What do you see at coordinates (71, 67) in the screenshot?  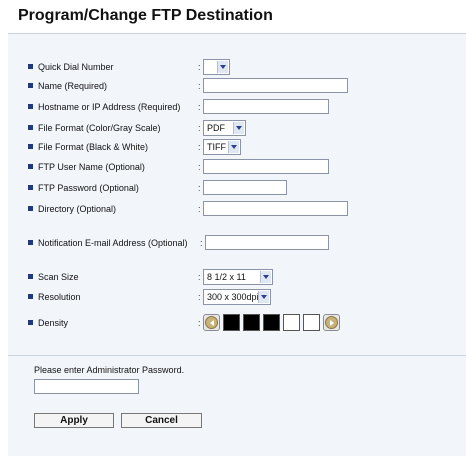 I see `label-quick-dial: Quick Dial Number` at bounding box center [71, 67].